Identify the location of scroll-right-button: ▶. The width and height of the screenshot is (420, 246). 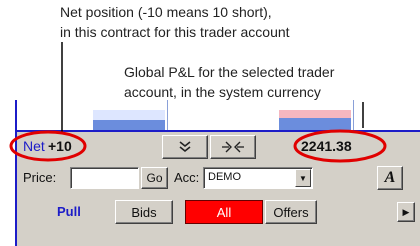
(406, 212).